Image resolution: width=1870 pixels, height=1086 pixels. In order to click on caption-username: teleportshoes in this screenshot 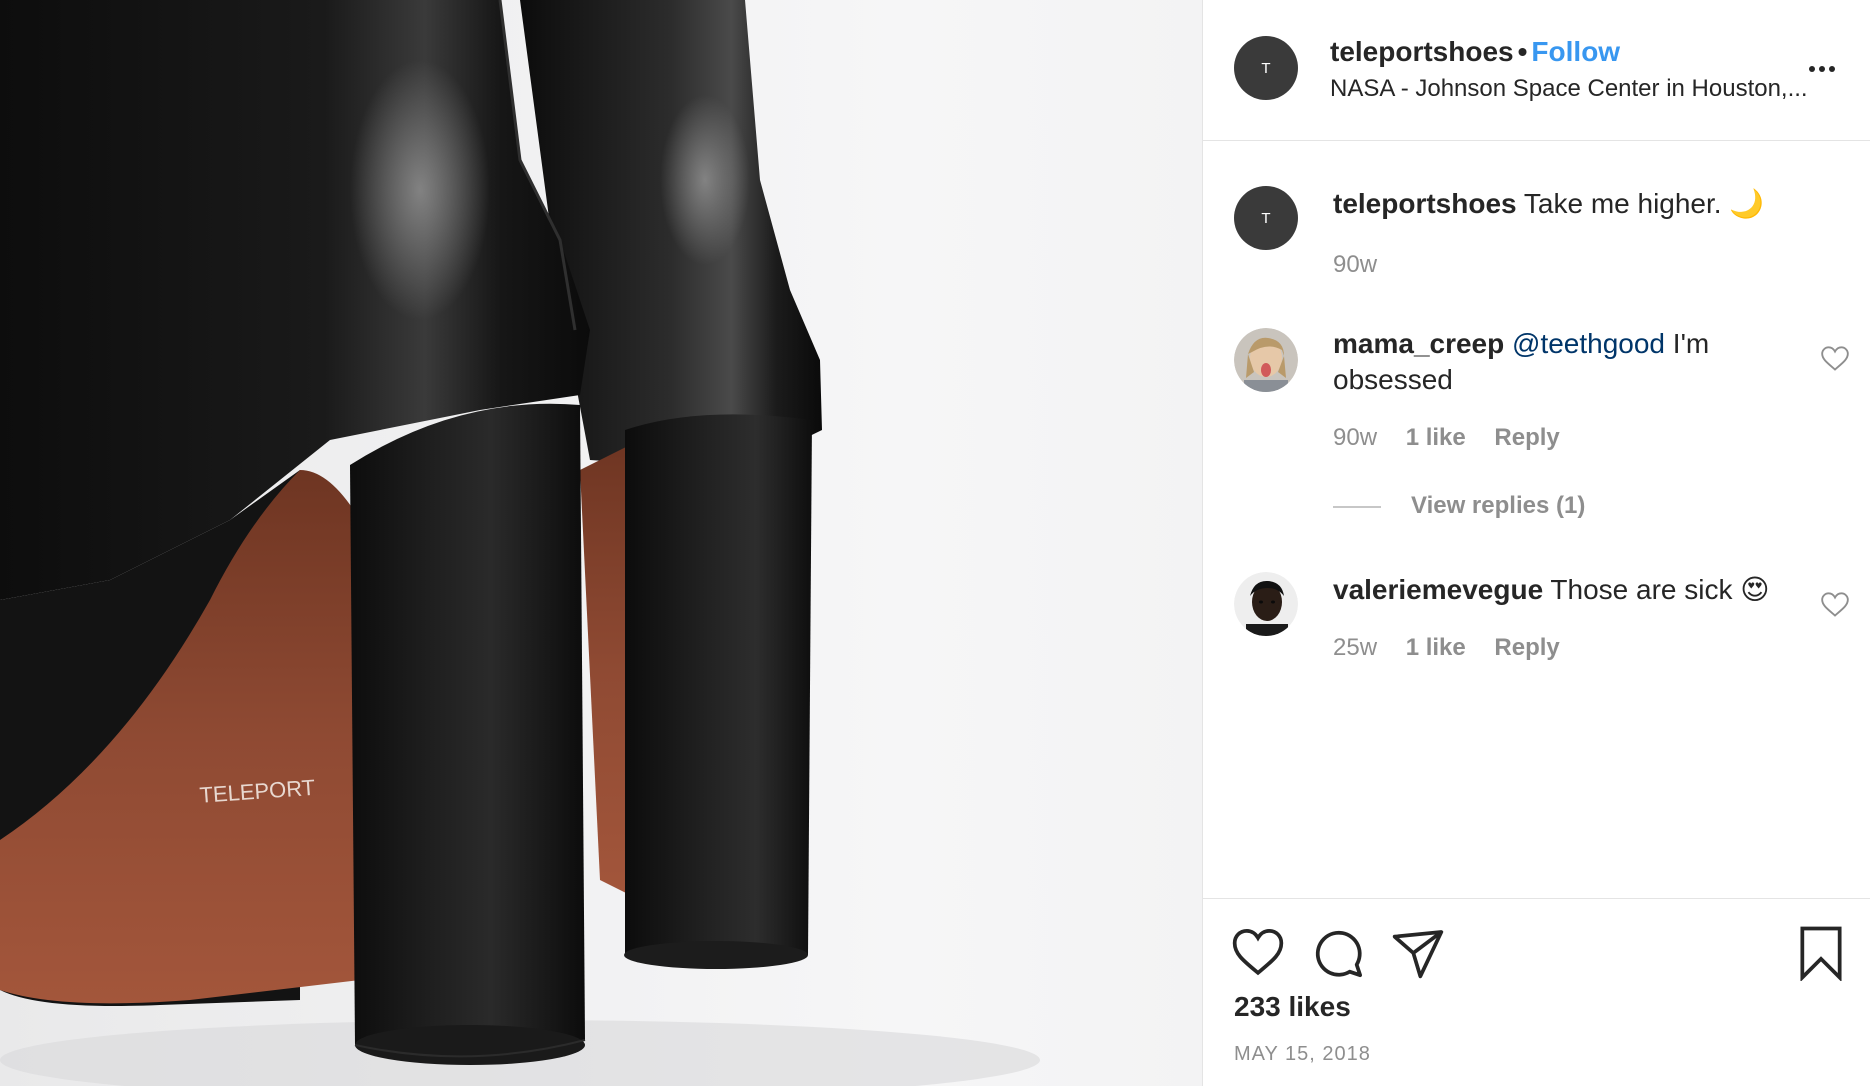, I will do `click(1425, 203)`.